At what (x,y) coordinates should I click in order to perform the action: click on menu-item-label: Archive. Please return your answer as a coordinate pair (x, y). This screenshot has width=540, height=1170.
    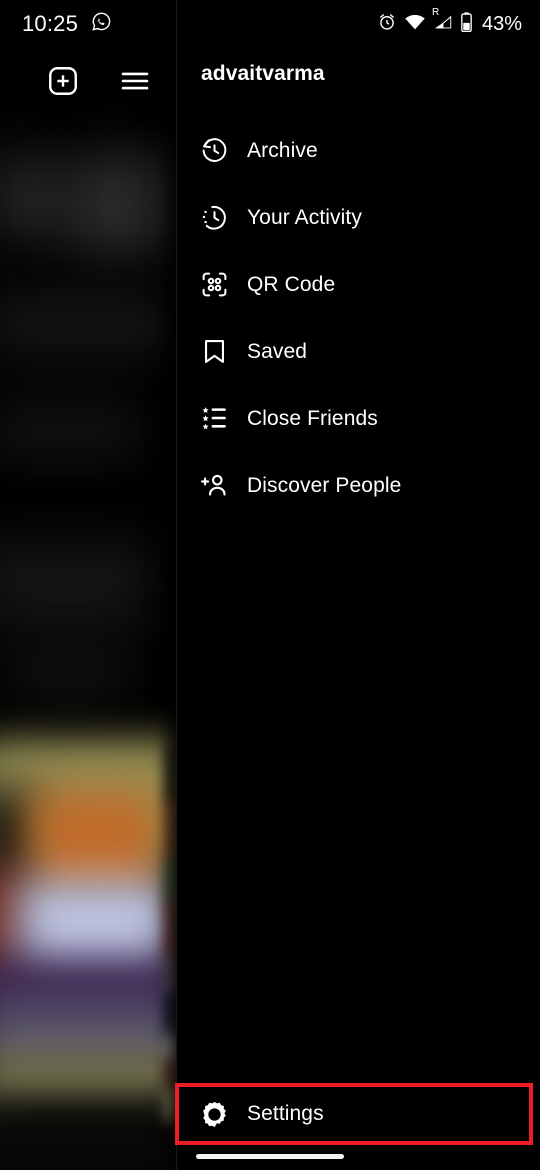
    Looking at the image, I should click on (282, 150).